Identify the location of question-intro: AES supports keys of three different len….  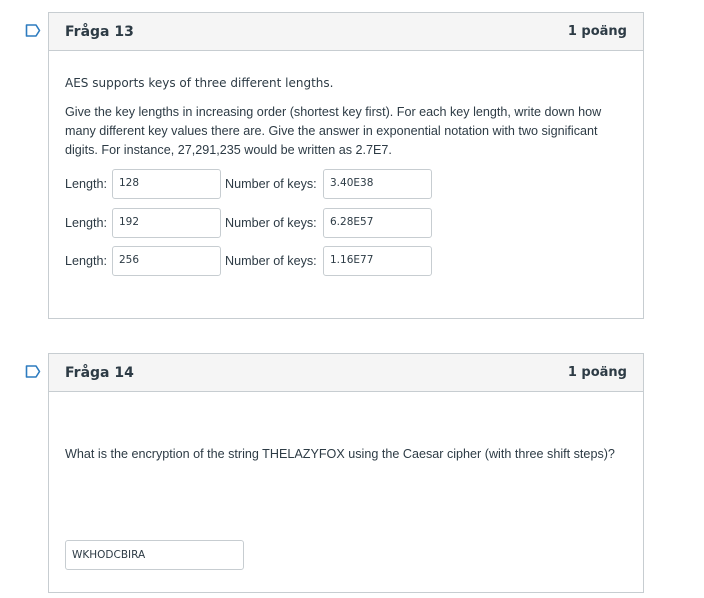
(199, 83).